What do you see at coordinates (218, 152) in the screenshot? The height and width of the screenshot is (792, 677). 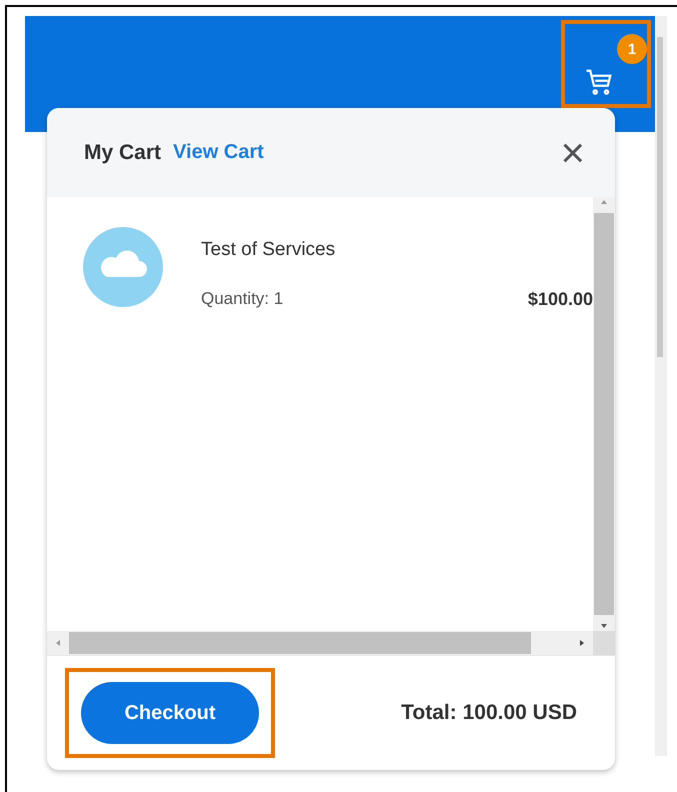 I see `view-cart-link: View Cart` at bounding box center [218, 152].